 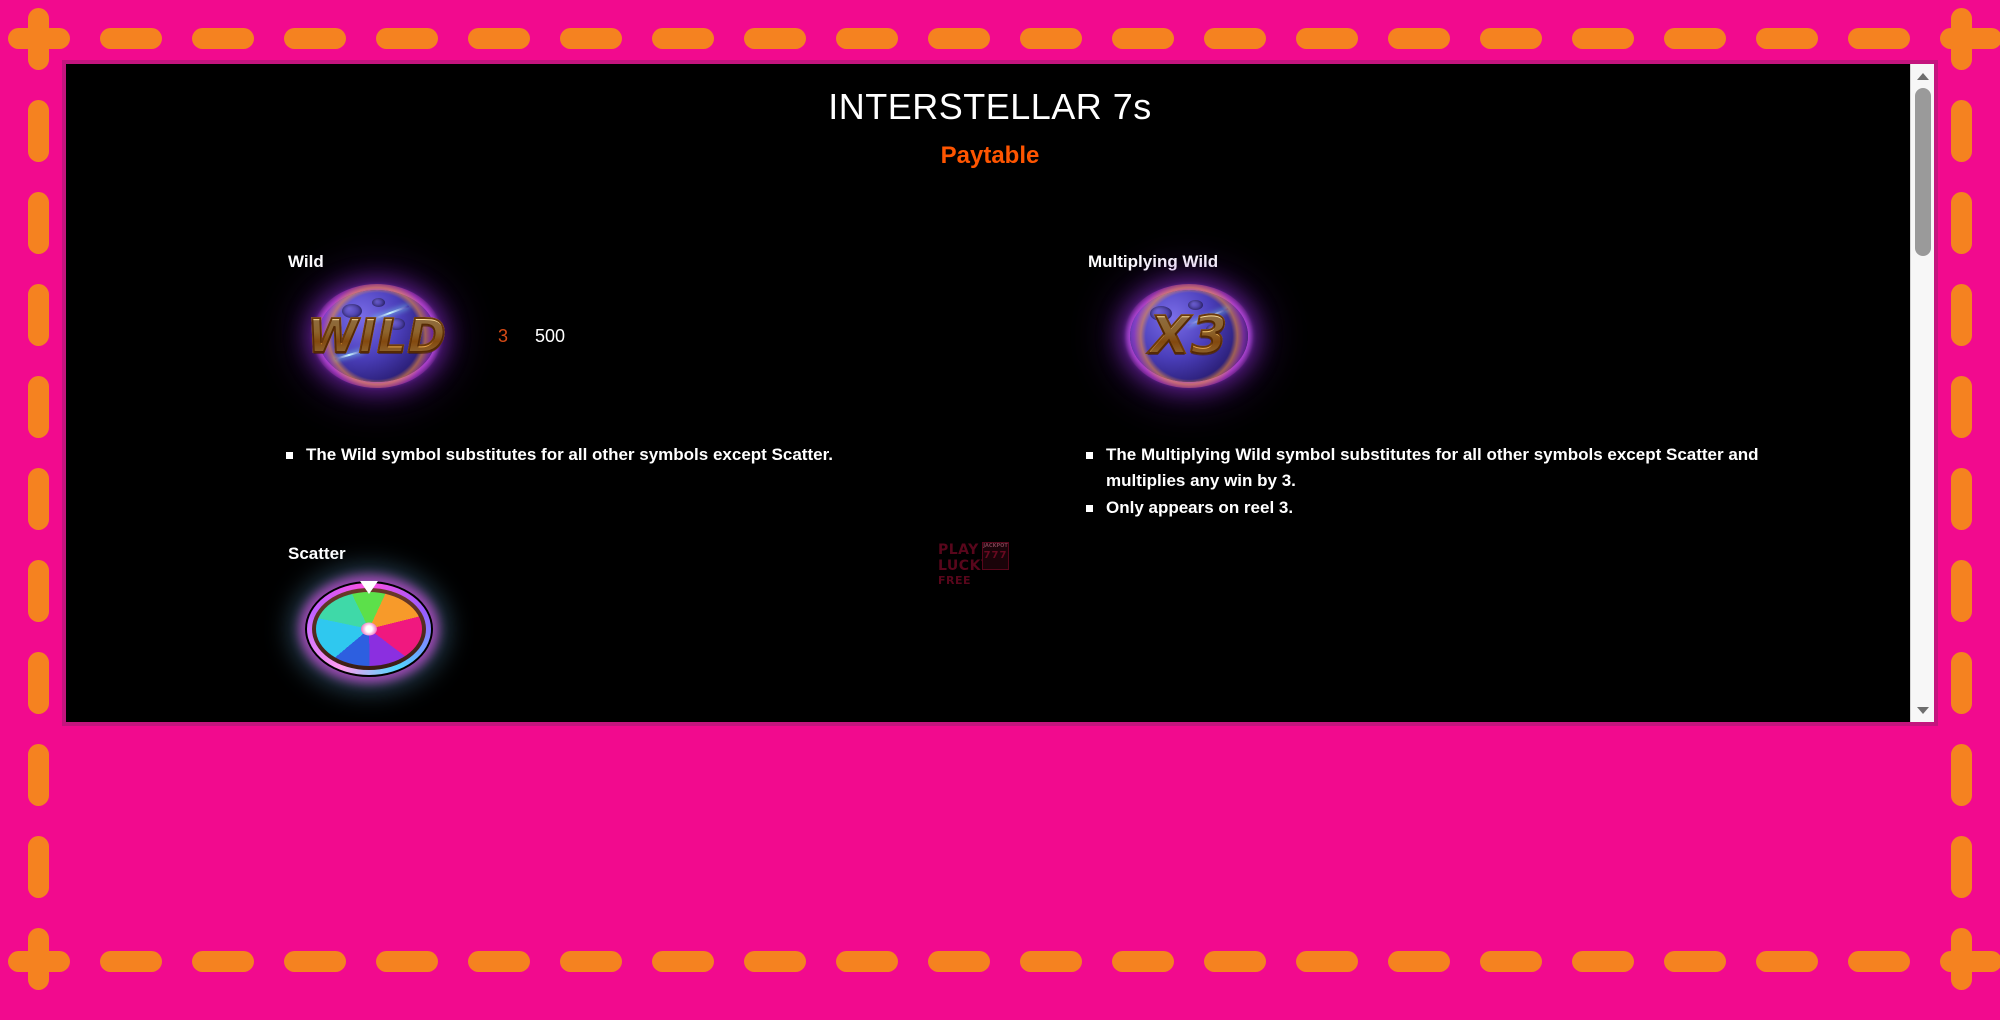 I want to click on wheel-face, so click(x=369, y=629).